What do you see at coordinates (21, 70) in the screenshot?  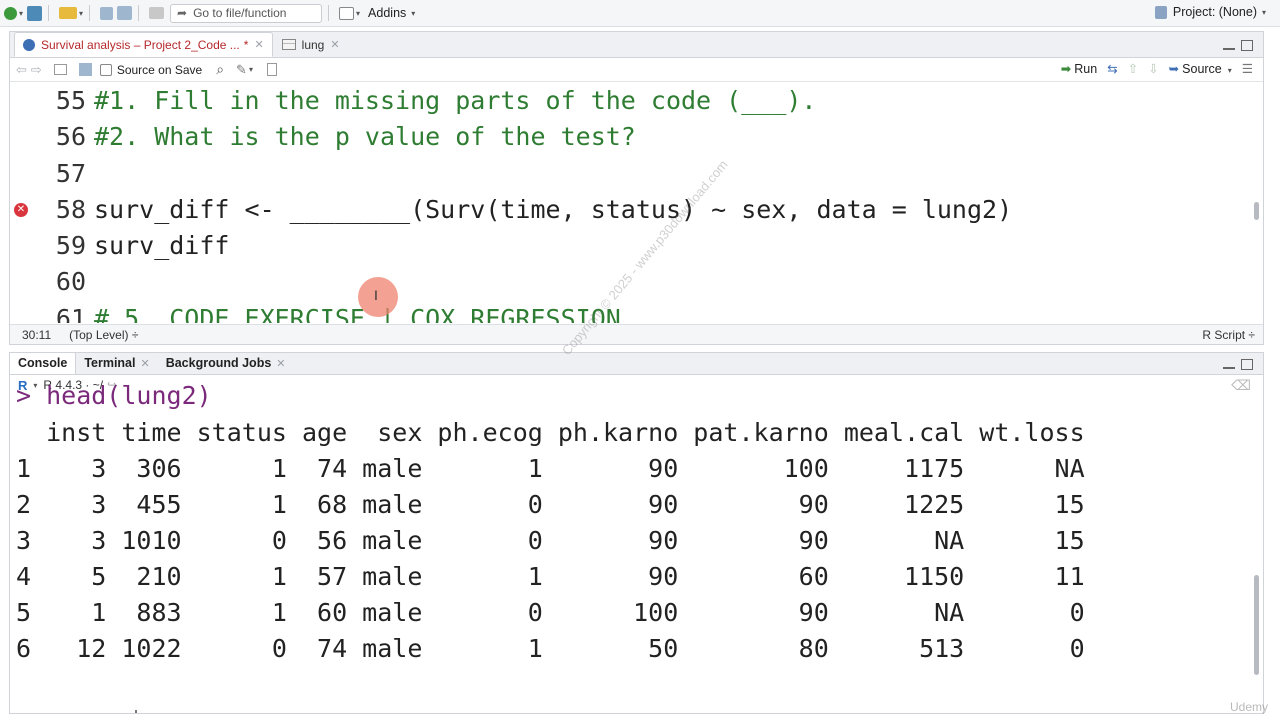 I see `back-arrow-icon: ⇦` at bounding box center [21, 70].